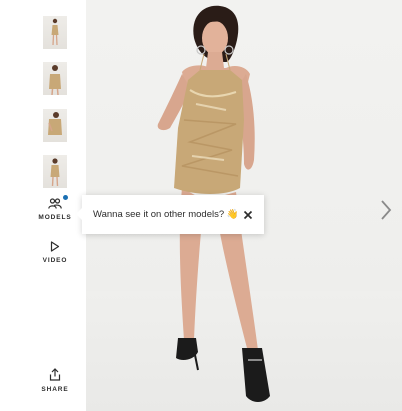 This screenshot has height=411, width=402. I want to click on thumbnail-close-up, so click(55, 78).